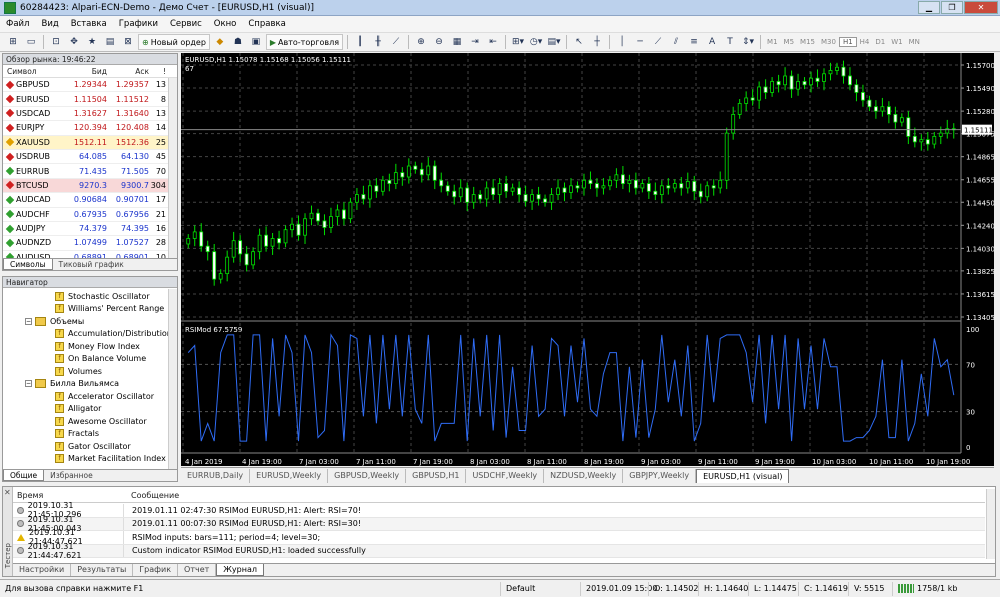 The image size is (1000, 597). What do you see at coordinates (694, 42) in the screenshot?
I see `fibonacci-icon: ≡` at bounding box center [694, 42].